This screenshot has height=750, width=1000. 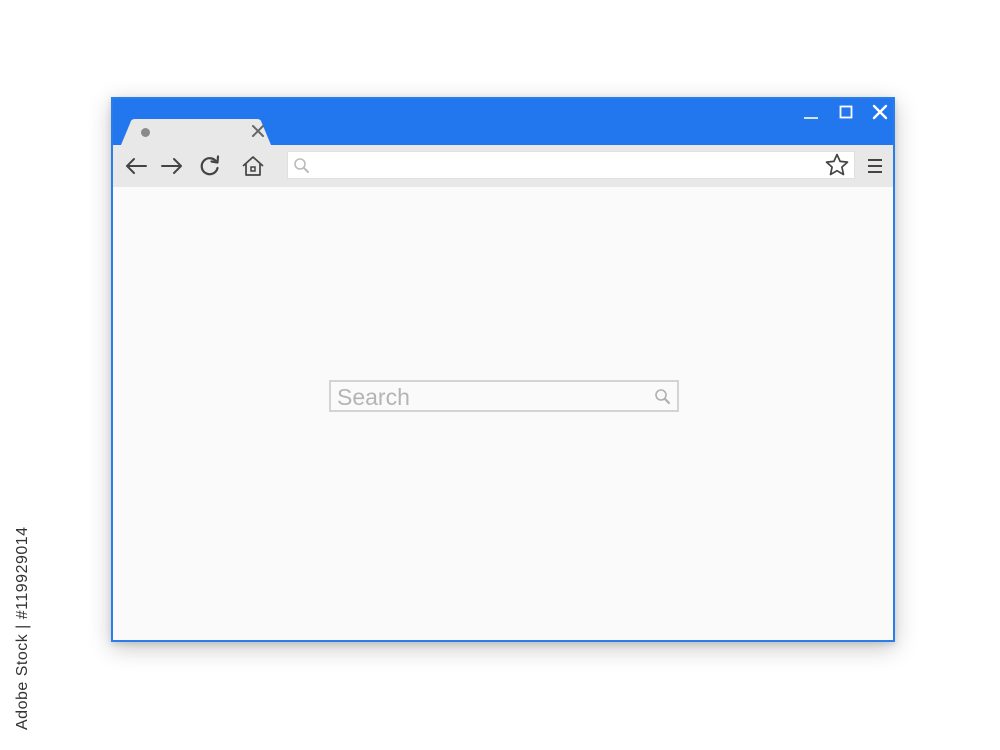 What do you see at coordinates (145, 132) in the screenshot?
I see `tab-dot-icon` at bounding box center [145, 132].